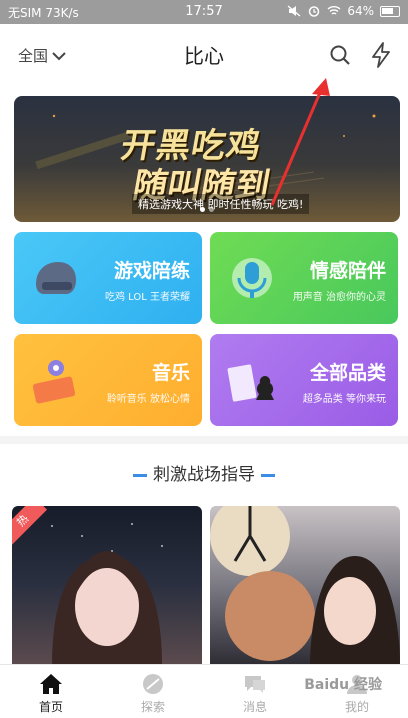 This screenshot has height=718, width=408. What do you see at coordinates (360, 11) in the screenshot?
I see `battery-percent: 64%` at bounding box center [360, 11].